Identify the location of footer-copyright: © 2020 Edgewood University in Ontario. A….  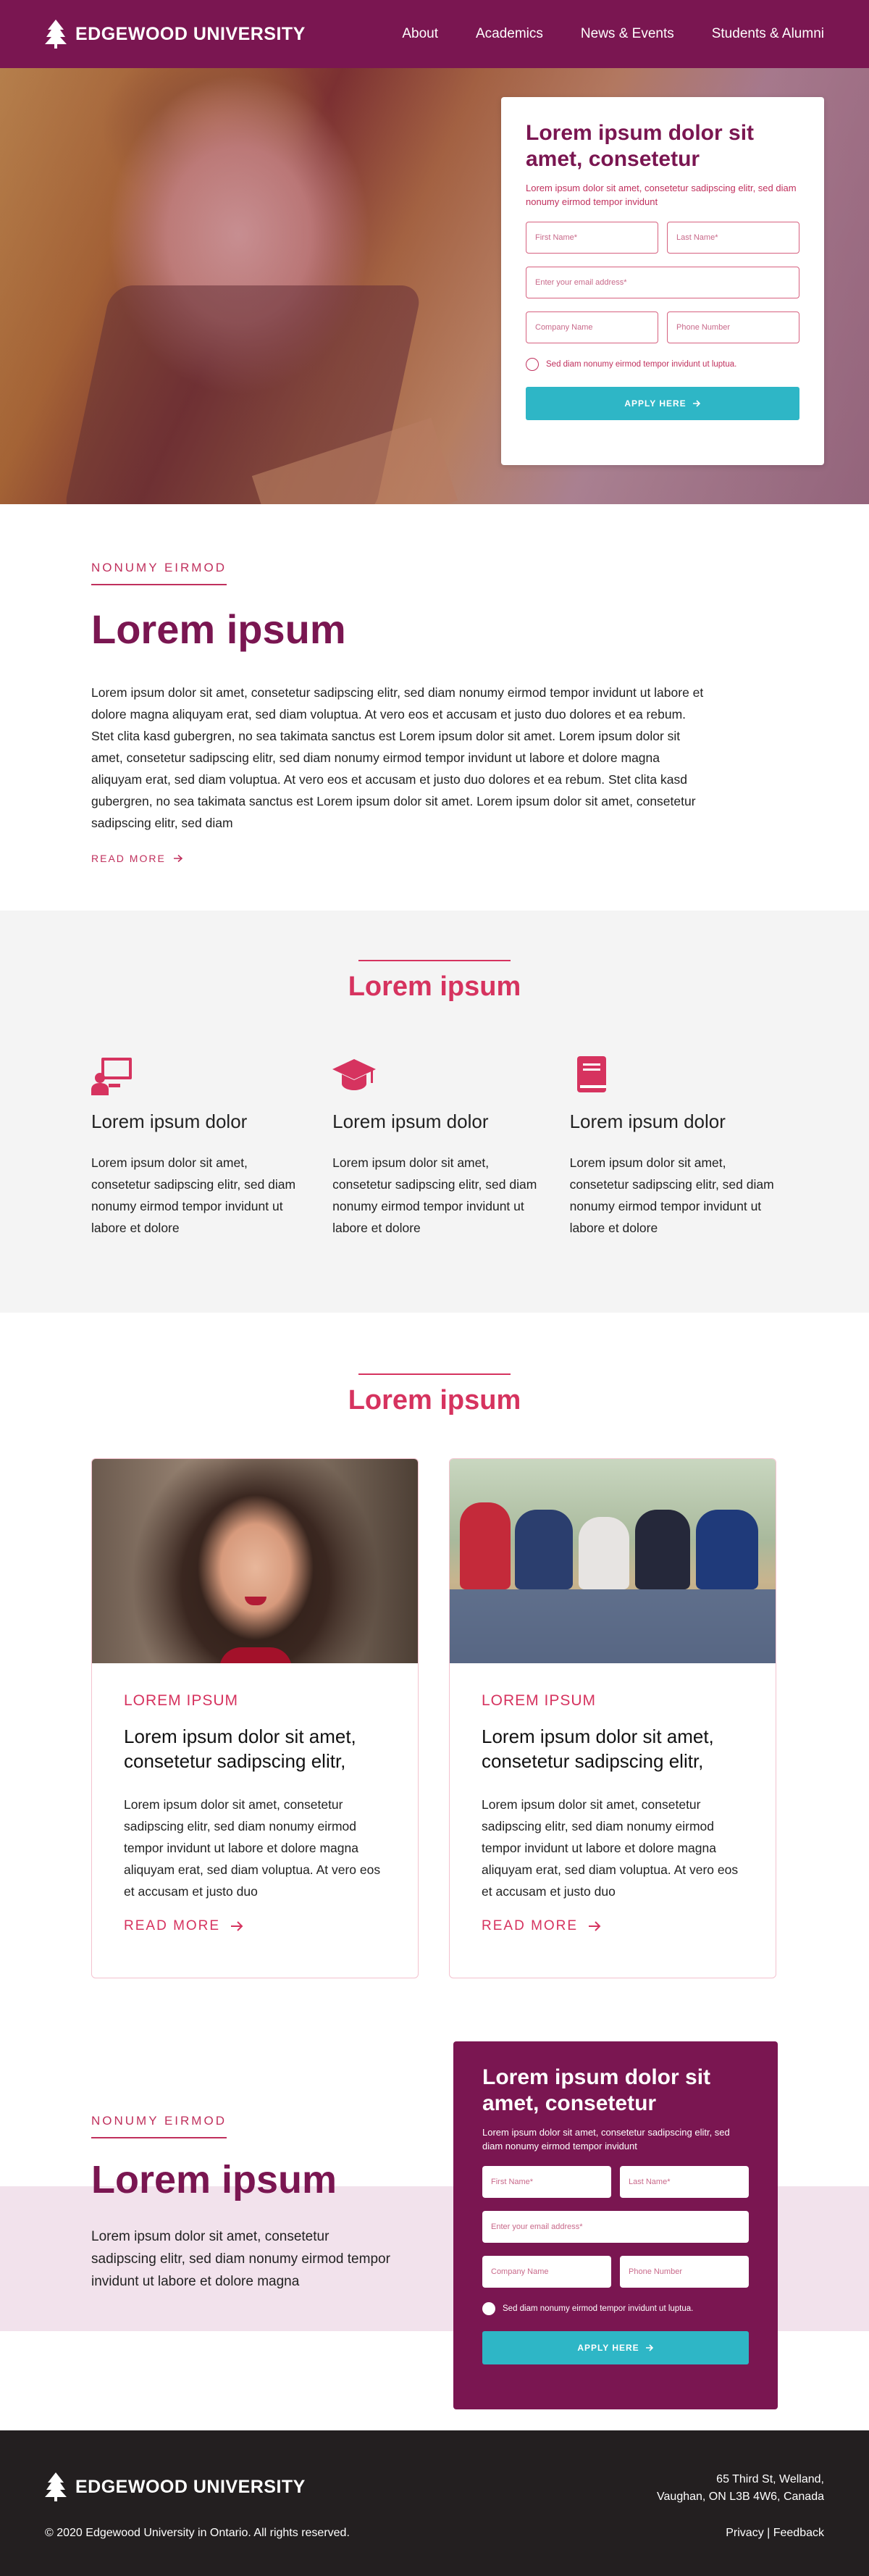
(197, 2533).